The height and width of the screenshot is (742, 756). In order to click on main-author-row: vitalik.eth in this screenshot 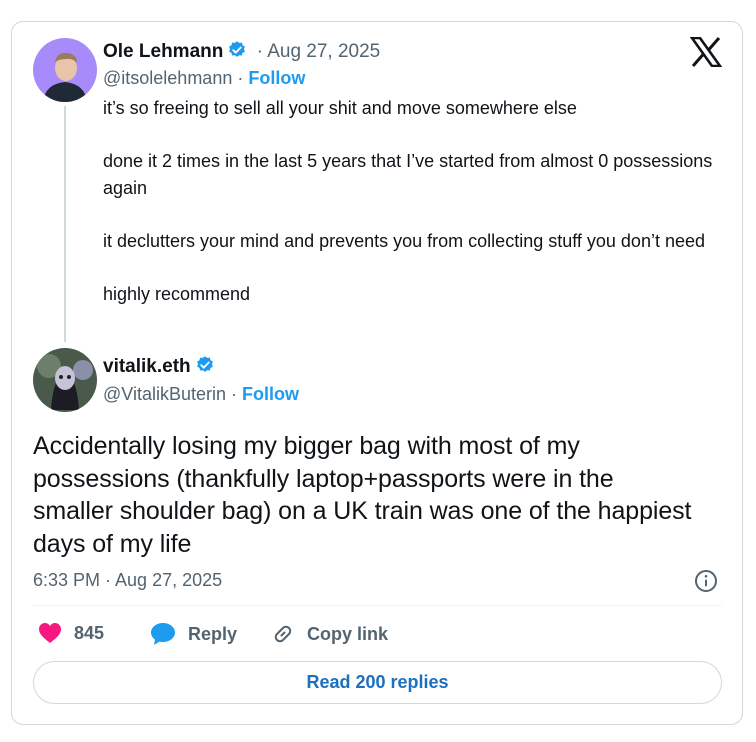, I will do `click(159, 368)`.